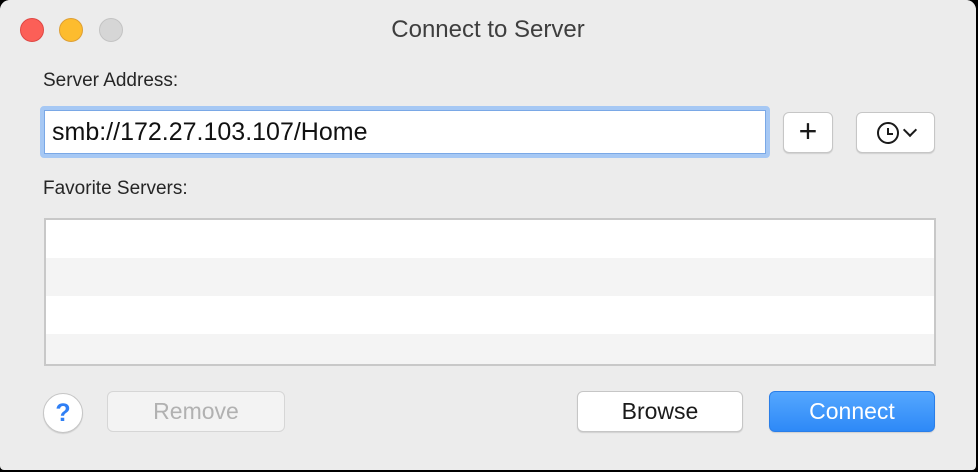 Image resolution: width=978 pixels, height=472 pixels. I want to click on clock-icon, so click(887, 132).